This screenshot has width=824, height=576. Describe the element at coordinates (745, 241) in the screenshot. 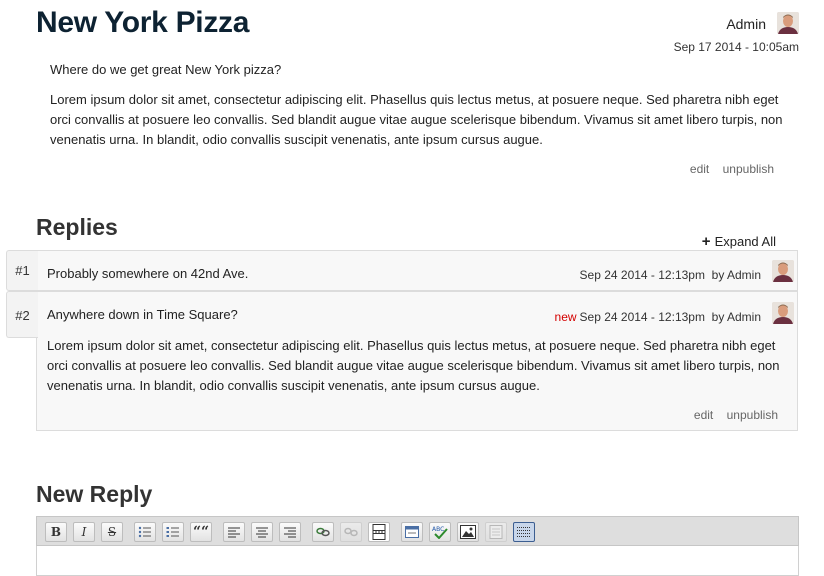

I see `expand-all-label: Expand All` at that location.